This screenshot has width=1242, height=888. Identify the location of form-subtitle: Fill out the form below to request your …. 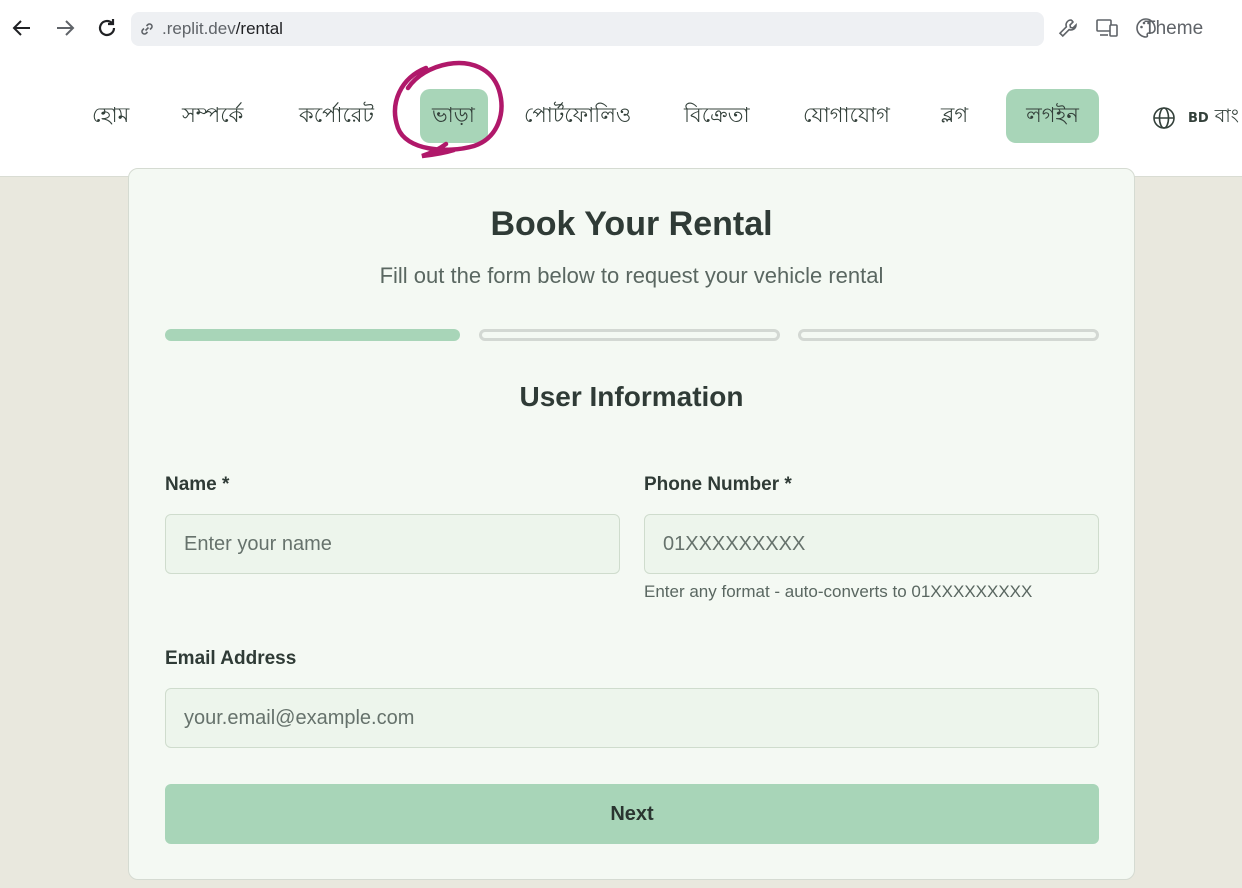
(631, 275).